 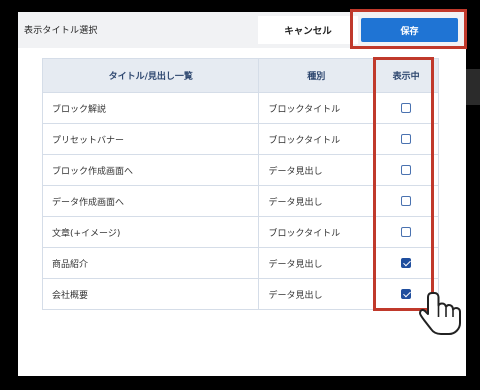 I want to click on dialog-header: 表示タイトル選択 キャンセル 保存, so click(x=242, y=30).